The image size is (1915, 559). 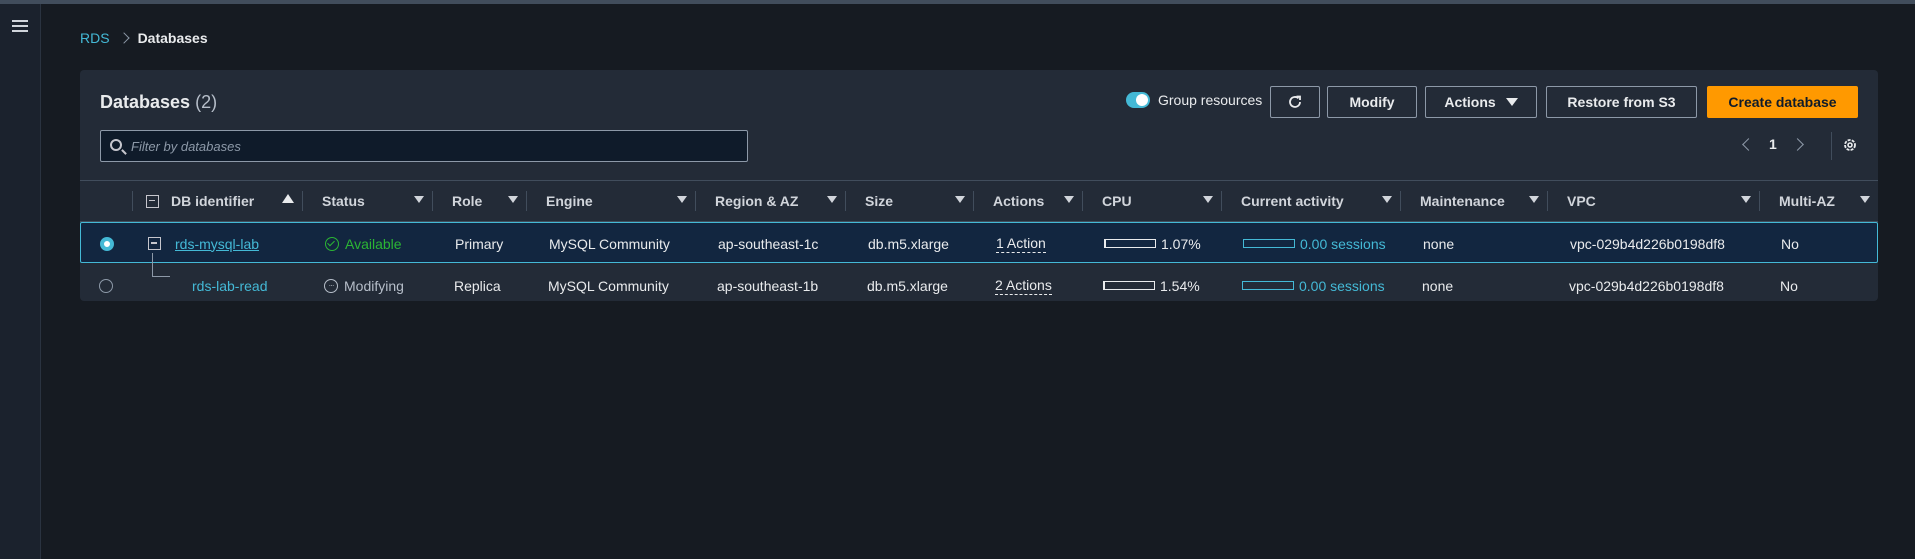 I want to click on gear-icon, so click(x=1850, y=145).